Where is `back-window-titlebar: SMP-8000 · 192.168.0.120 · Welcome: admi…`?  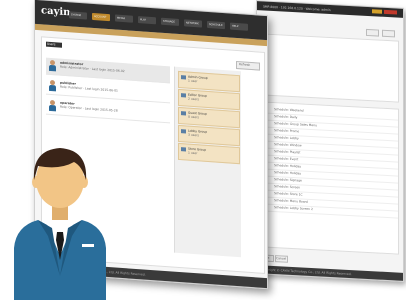
back-window-titlebar: SMP-8000 · 192.168.0.120 · Welcome: admi… is located at coordinates (330, 9).